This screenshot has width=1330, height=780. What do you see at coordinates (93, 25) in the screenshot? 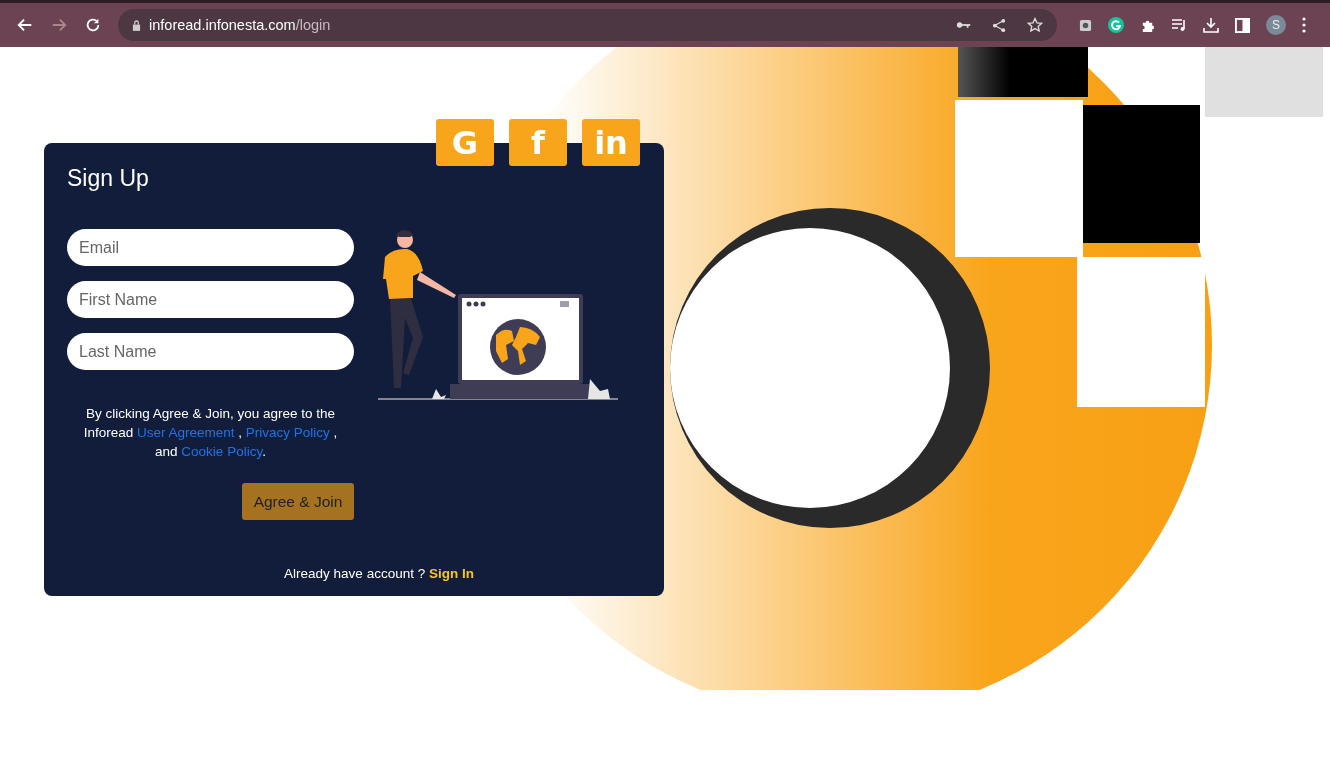
I see `reload-icon` at bounding box center [93, 25].